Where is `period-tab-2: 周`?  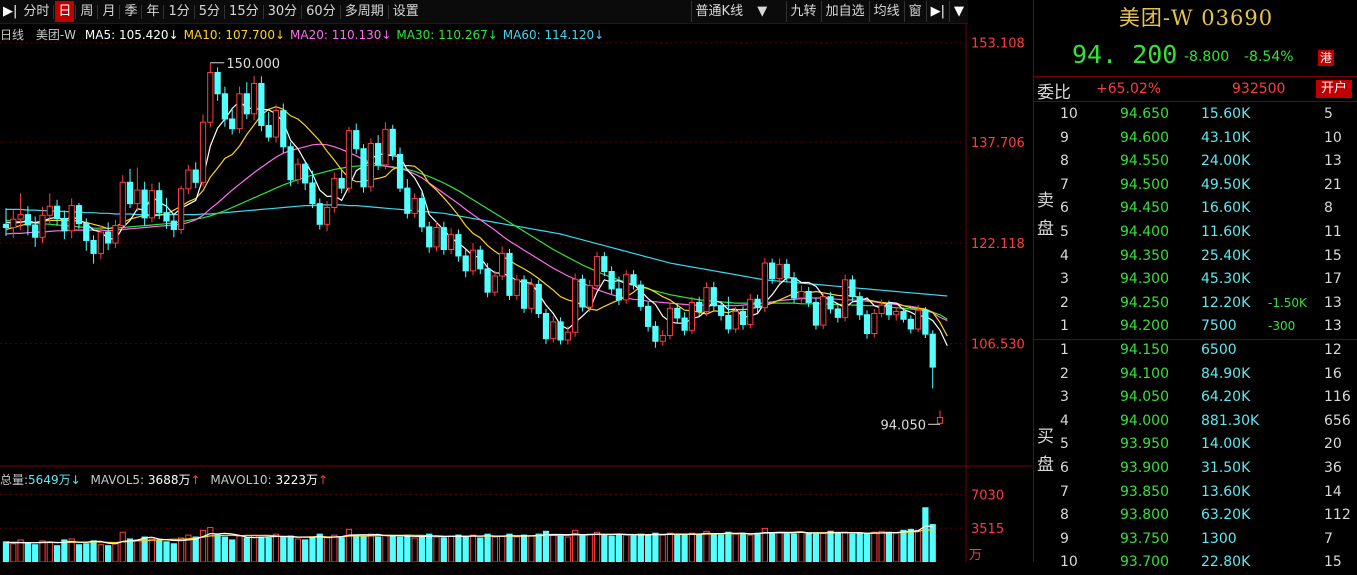
period-tab-2: 周 is located at coordinates (86, 11).